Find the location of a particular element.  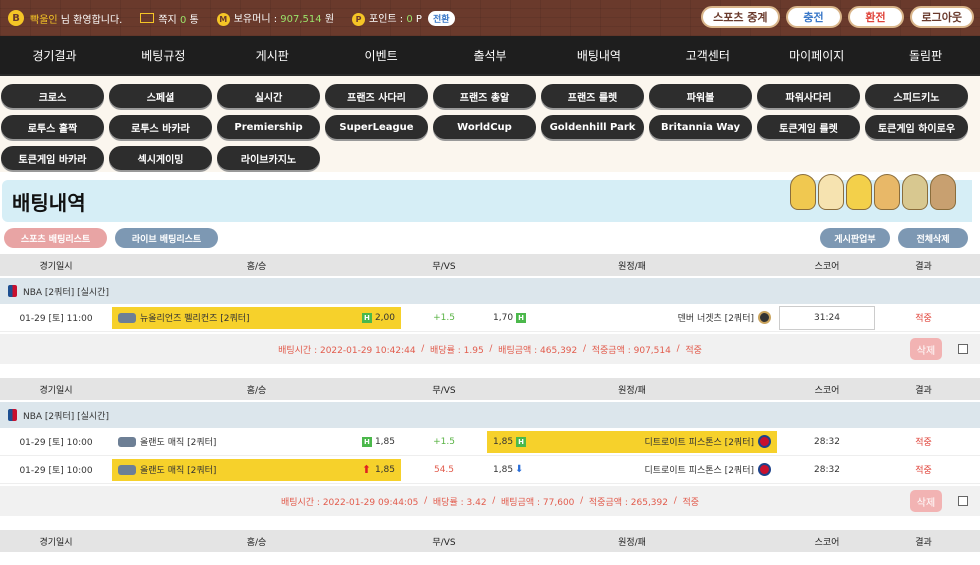

win-amount: 적중금액 : 265,392 is located at coordinates (628, 502).